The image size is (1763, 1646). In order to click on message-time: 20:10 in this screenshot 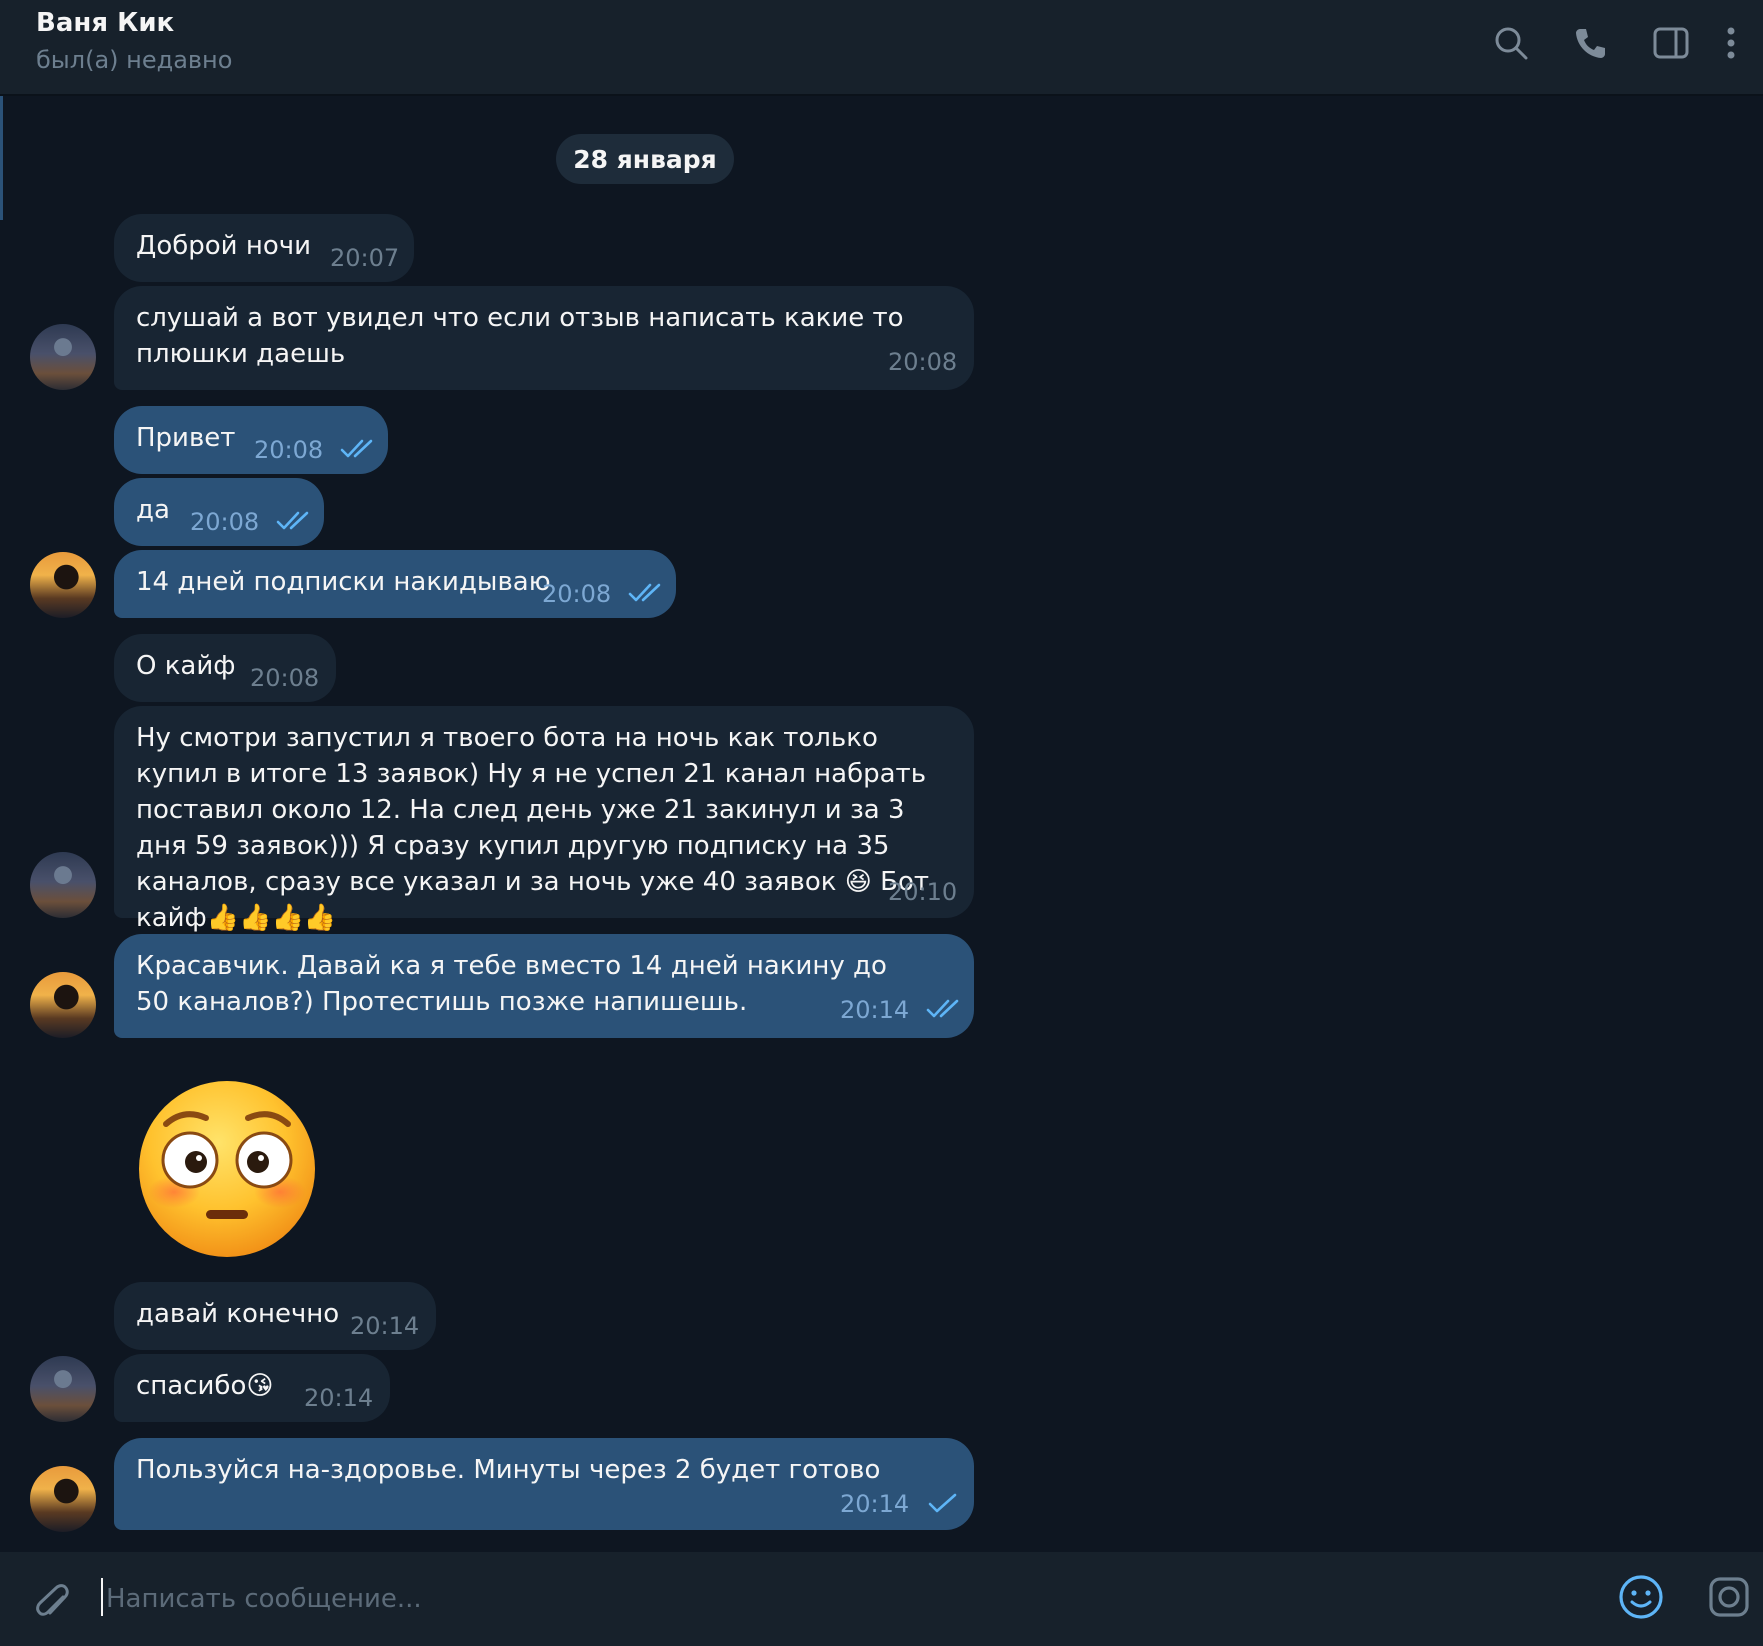, I will do `click(923, 892)`.